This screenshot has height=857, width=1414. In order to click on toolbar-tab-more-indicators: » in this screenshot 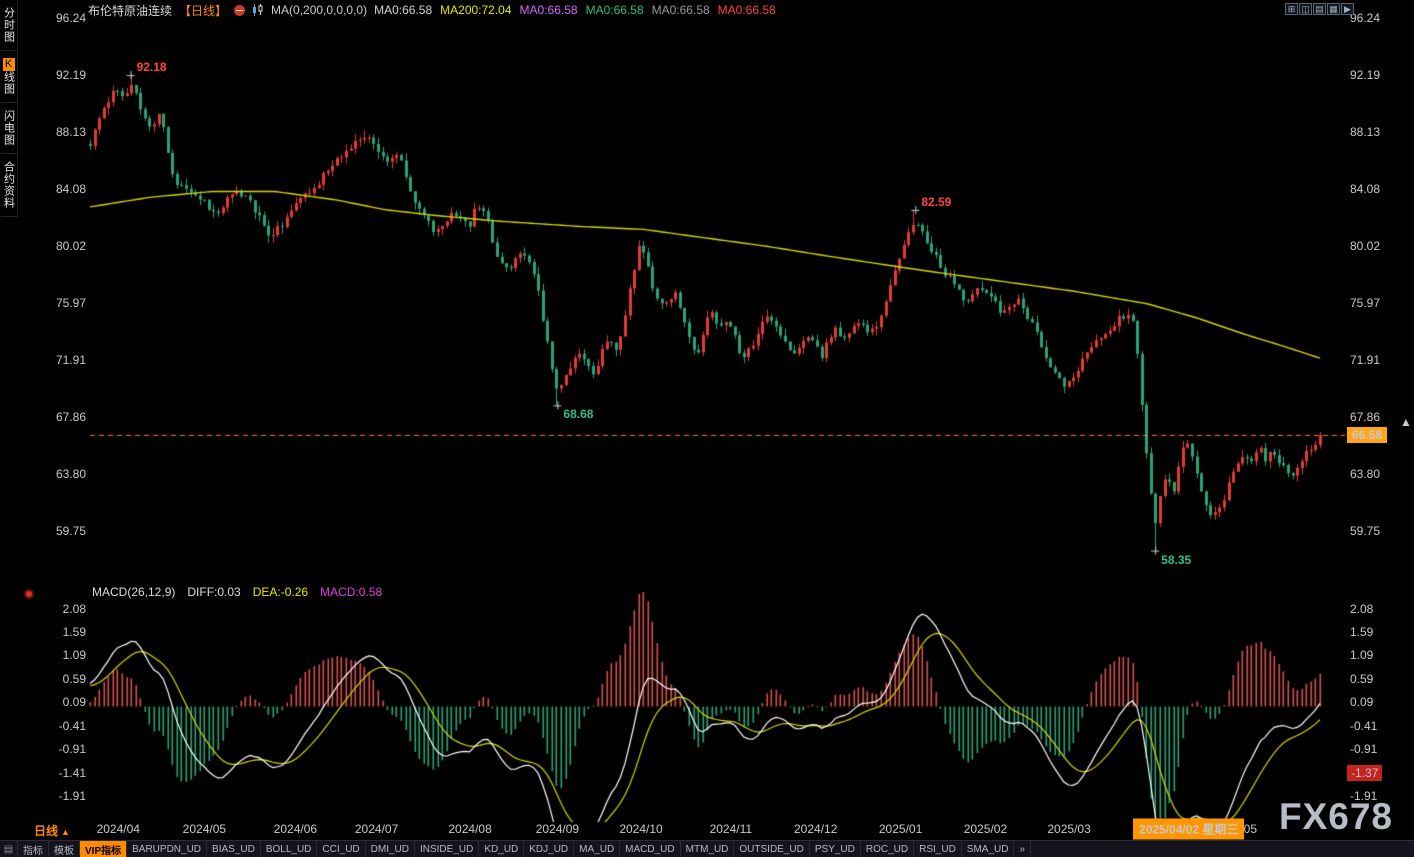, I will do `click(1023, 849)`.